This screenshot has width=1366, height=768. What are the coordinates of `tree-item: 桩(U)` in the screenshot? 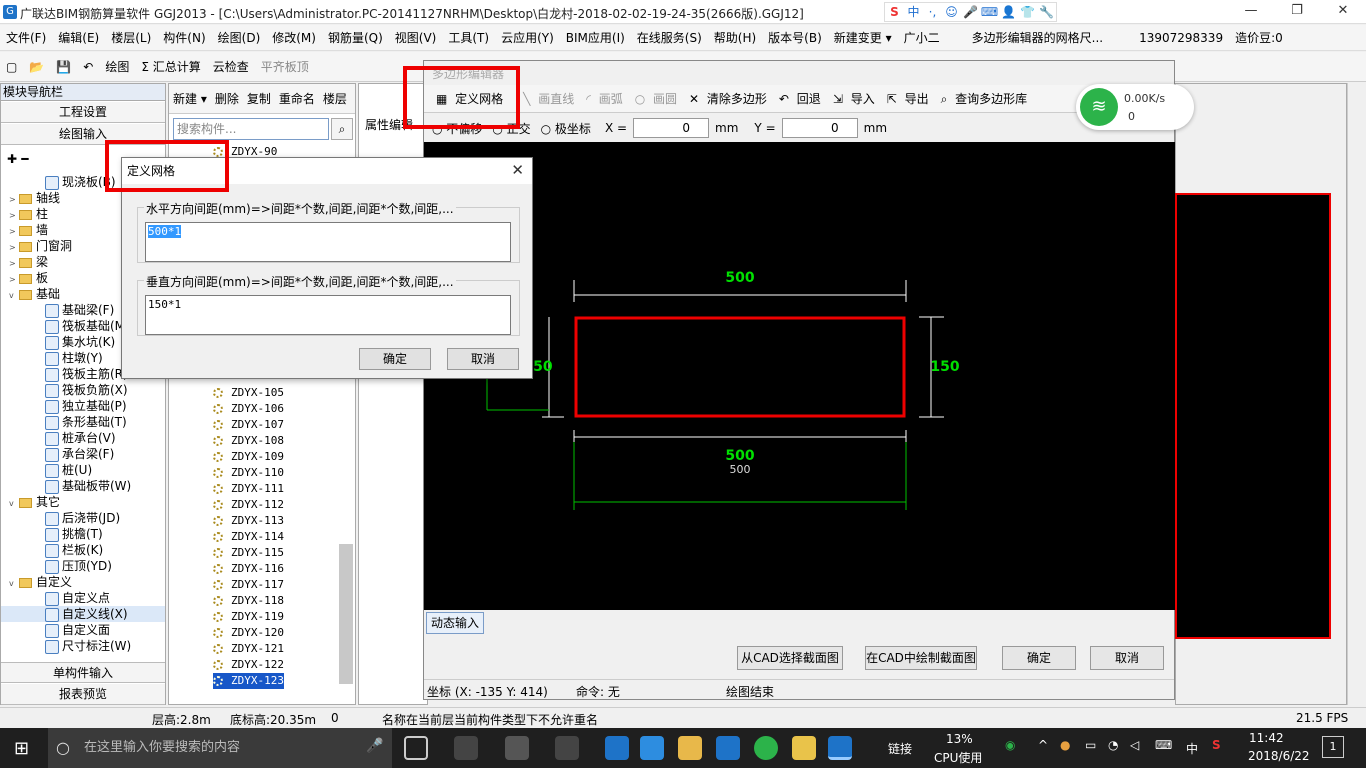 It's located at (83, 470).